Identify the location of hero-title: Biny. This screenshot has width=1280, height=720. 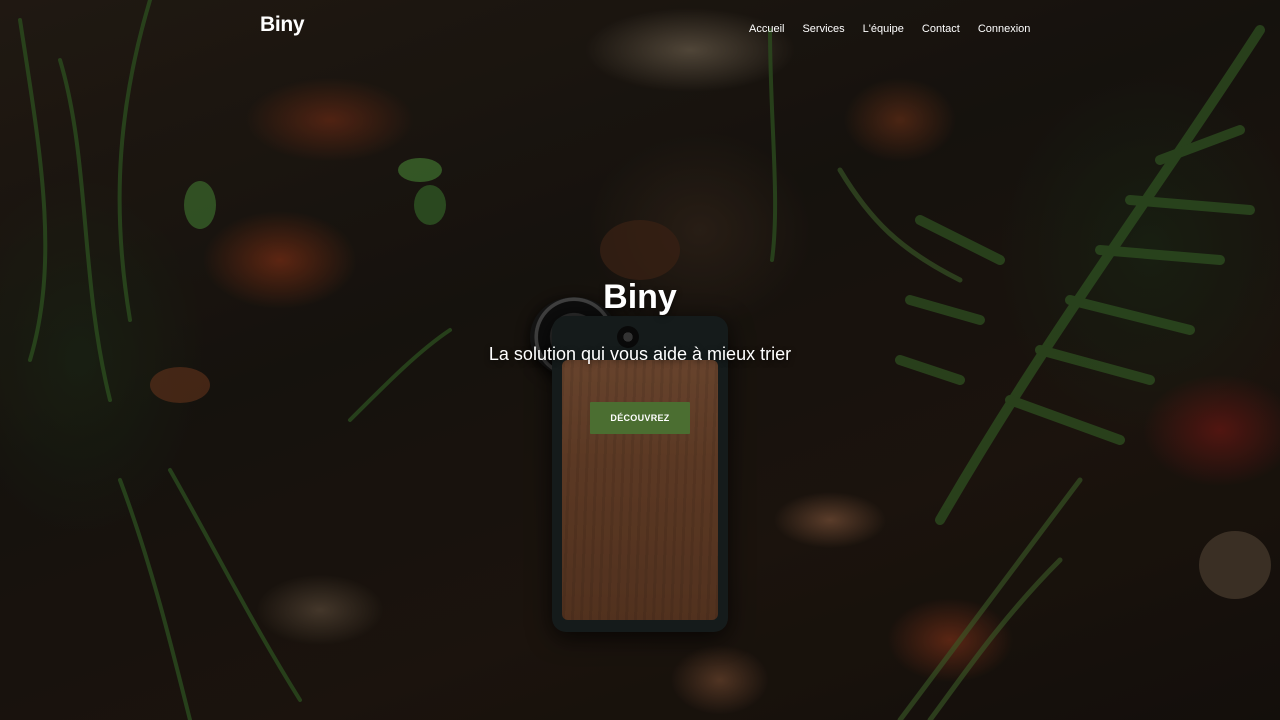
(640, 297).